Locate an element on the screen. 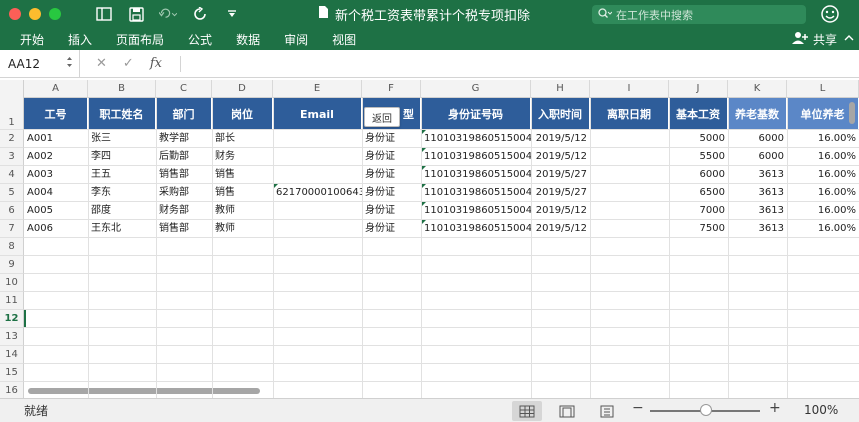 This screenshot has height=422, width=859. table-cell: 李四 is located at coordinates (122, 157).